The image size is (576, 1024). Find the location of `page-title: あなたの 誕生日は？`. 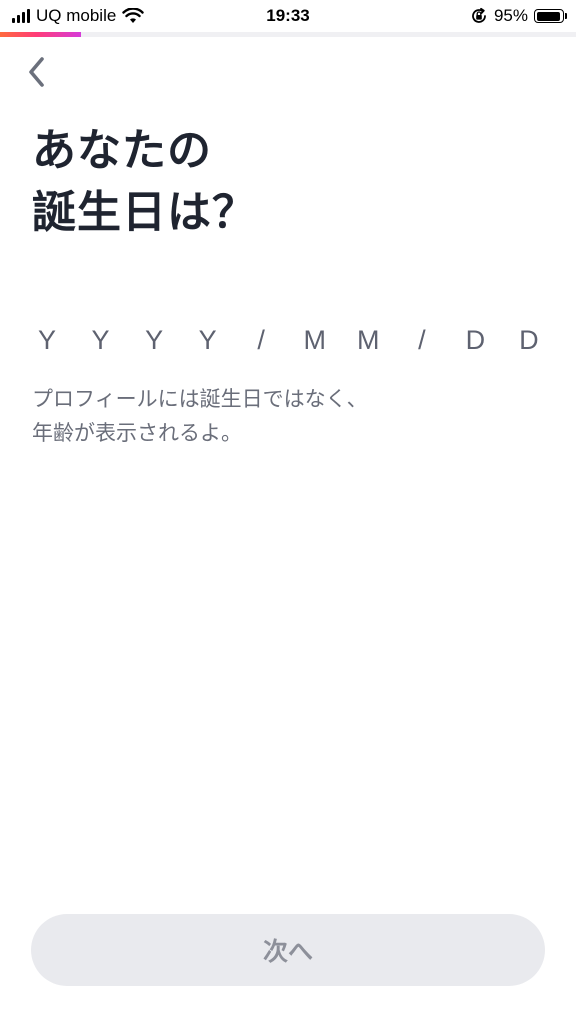

page-title: あなたの 誕生日は？ is located at coordinates (287, 182).